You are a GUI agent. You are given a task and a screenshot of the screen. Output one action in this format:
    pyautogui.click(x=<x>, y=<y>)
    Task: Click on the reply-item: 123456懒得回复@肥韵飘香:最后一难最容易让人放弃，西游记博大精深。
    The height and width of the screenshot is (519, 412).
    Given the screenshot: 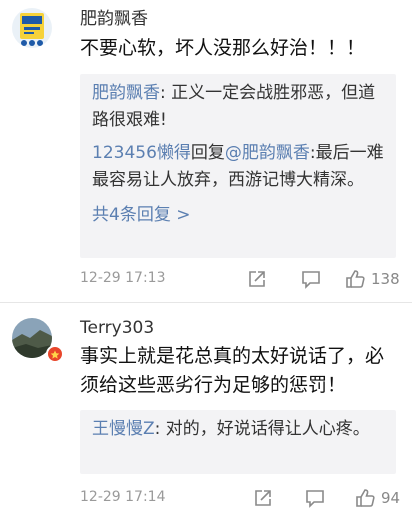 What is the action you would take?
    pyautogui.click(x=238, y=164)
    